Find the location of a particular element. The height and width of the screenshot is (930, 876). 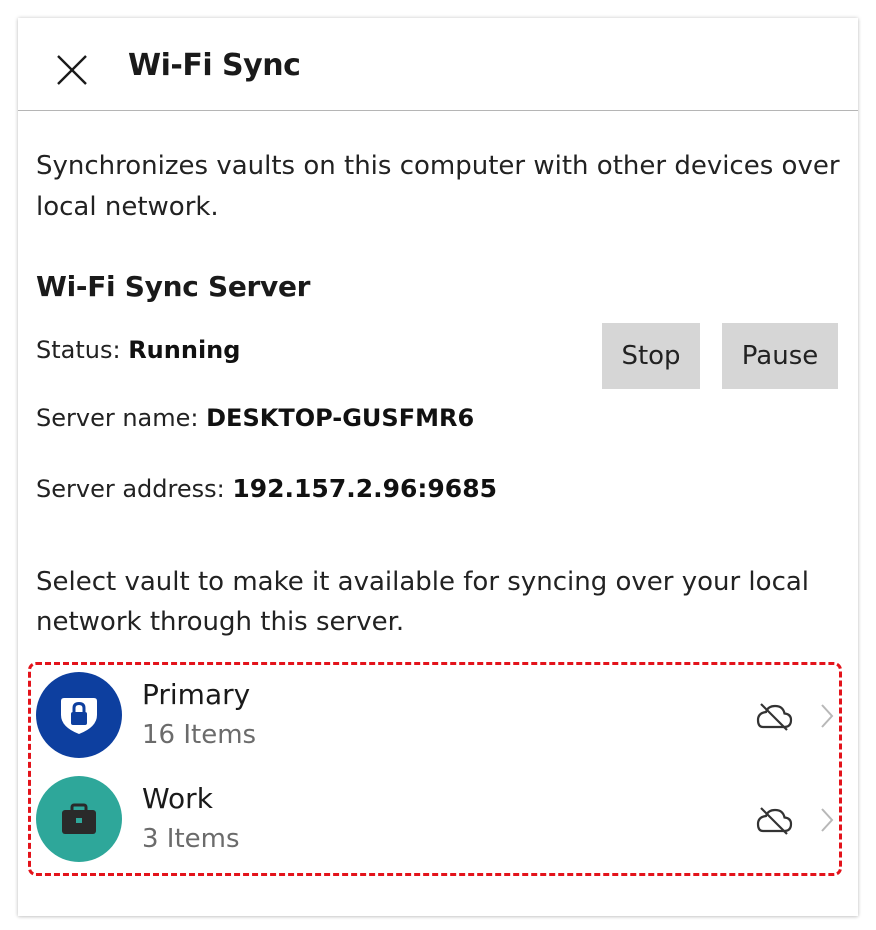

status-value: Running is located at coordinates (184, 350).